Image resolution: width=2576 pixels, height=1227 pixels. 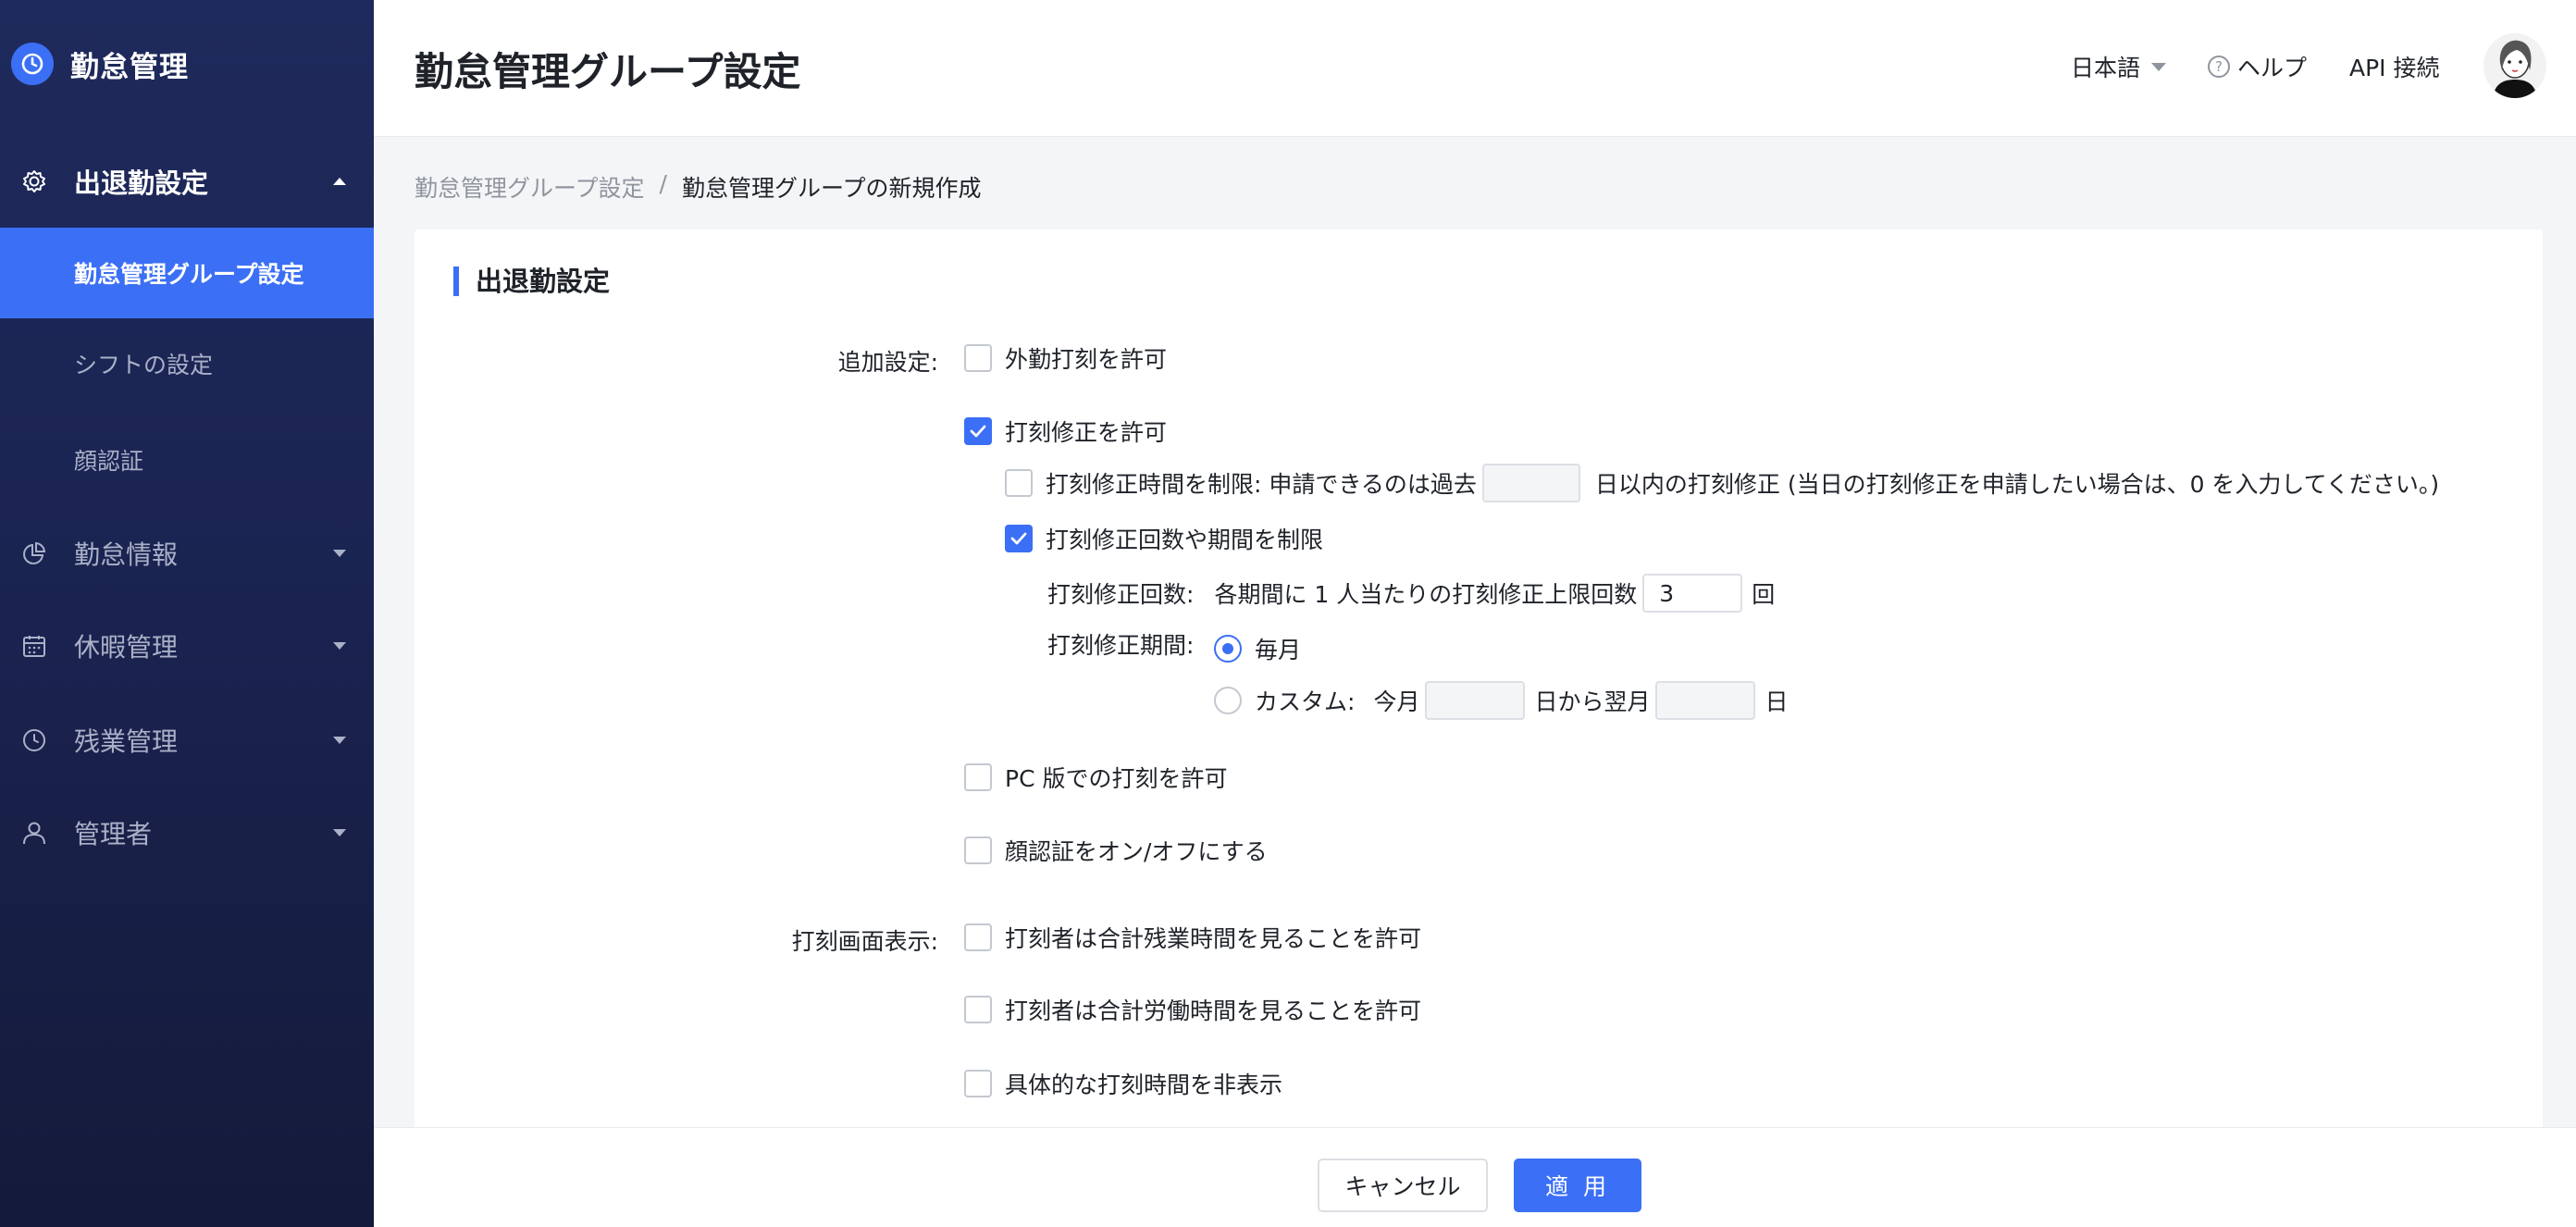 I want to click on avatar, so click(x=2514, y=65).